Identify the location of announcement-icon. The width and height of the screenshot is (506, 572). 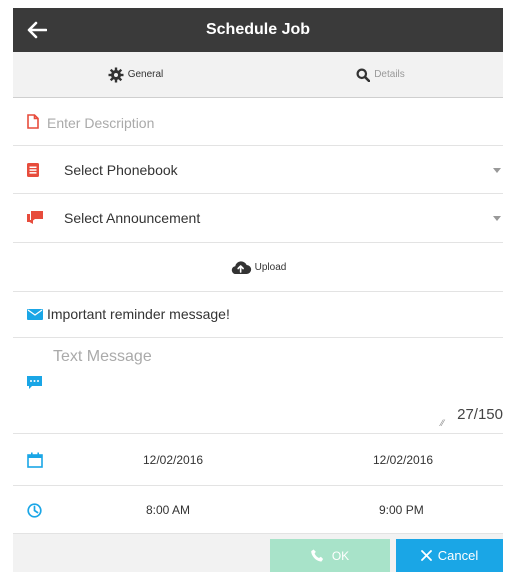
(35, 218).